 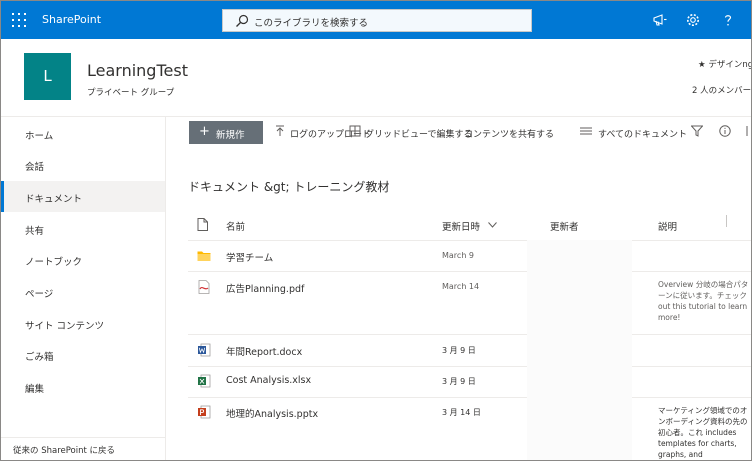 What do you see at coordinates (660, 20) in the screenshot?
I see `megaphone-icon` at bounding box center [660, 20].